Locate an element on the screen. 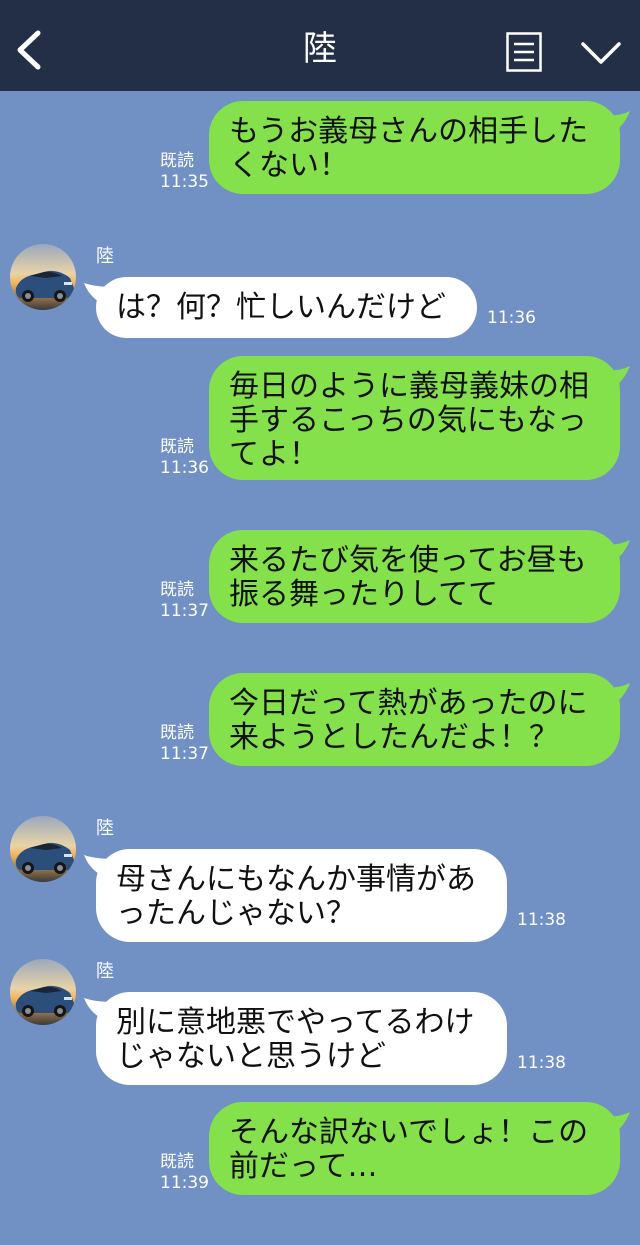  message-text-line: もうお義母さんの相手した is located at coordinates (409, 131).